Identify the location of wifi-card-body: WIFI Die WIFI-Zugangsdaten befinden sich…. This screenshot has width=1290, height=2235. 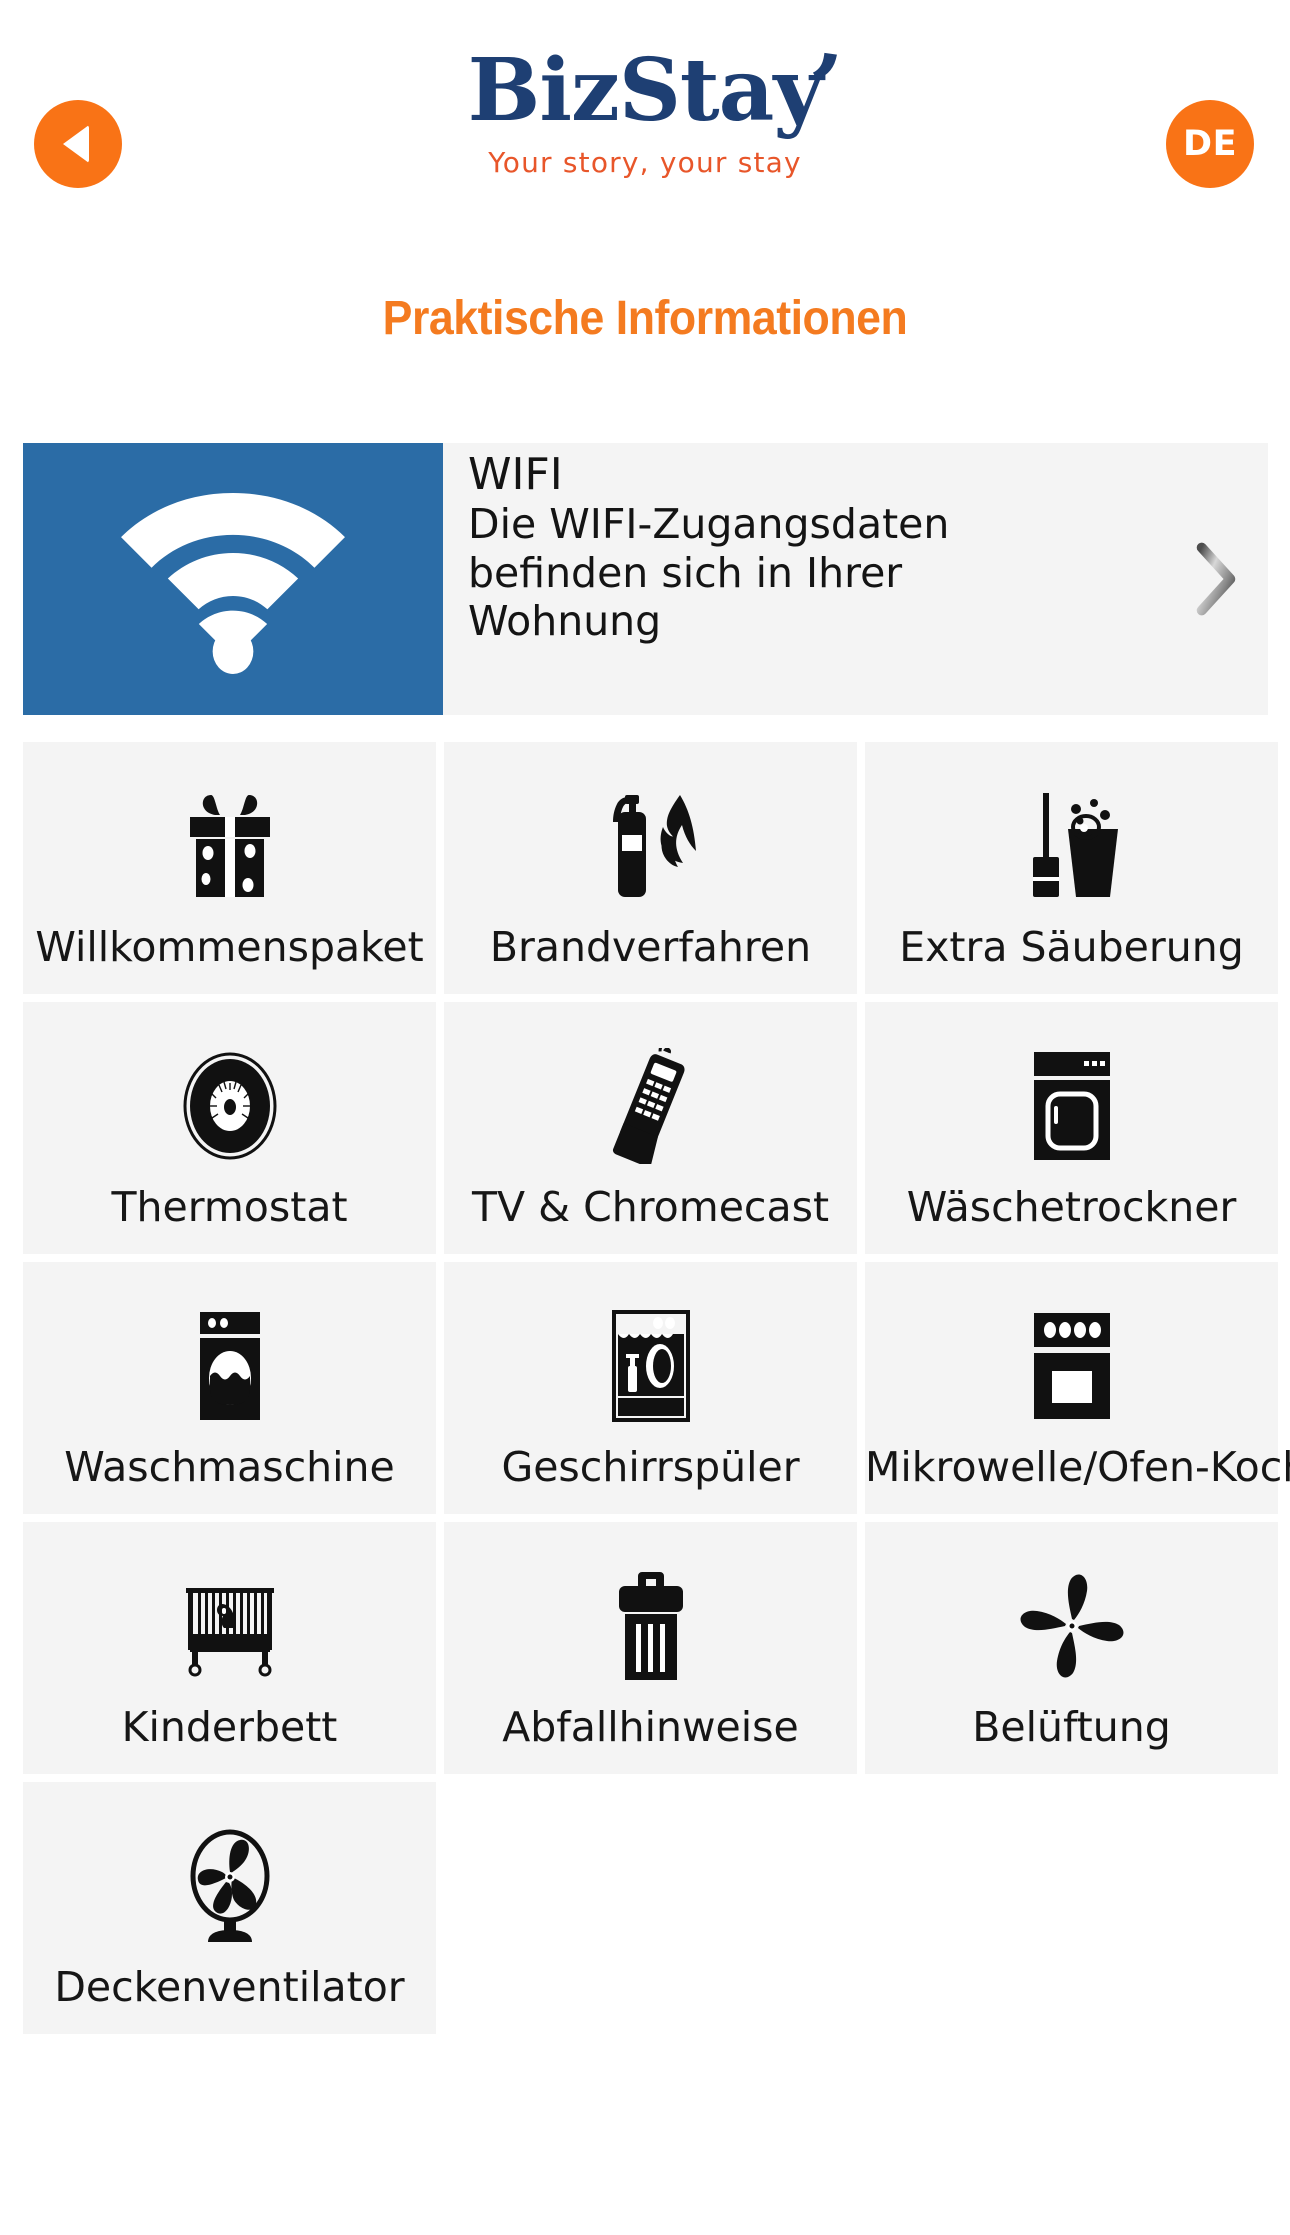
(855, 579).